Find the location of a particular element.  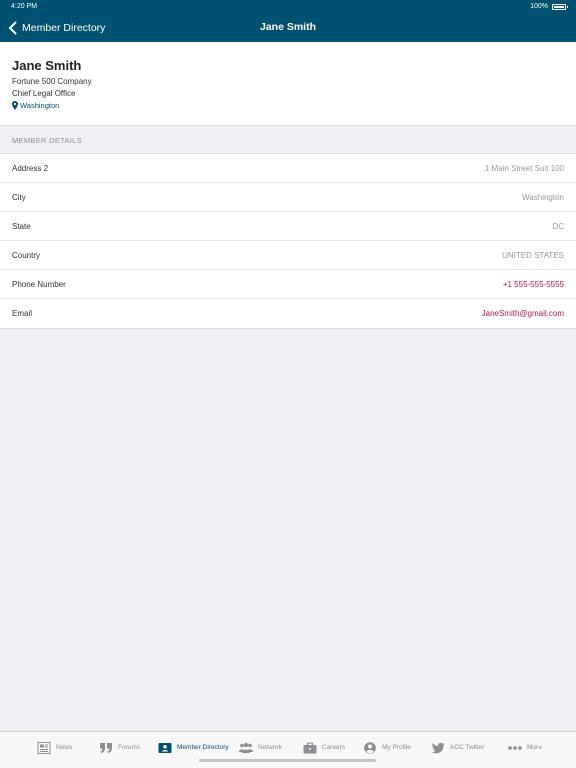

tab-label: ACC Twitter is located at coordinates (467, 747).